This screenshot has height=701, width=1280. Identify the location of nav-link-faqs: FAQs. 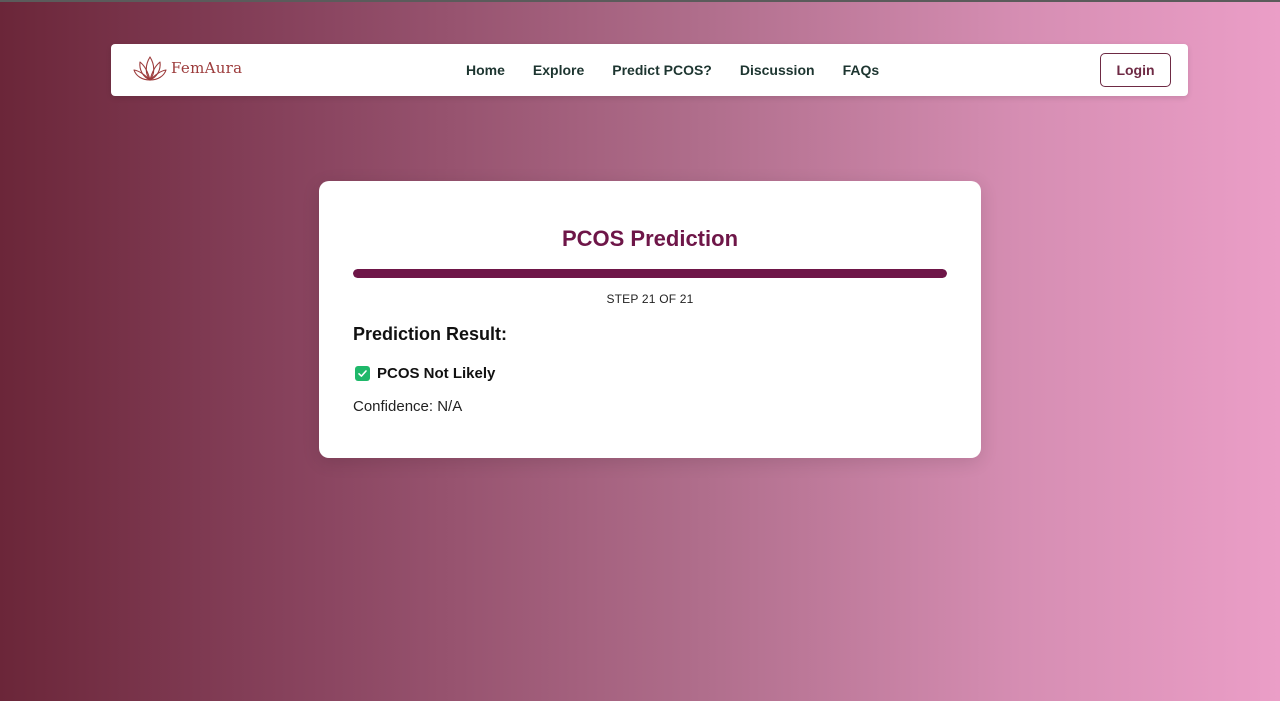
(861, 70).